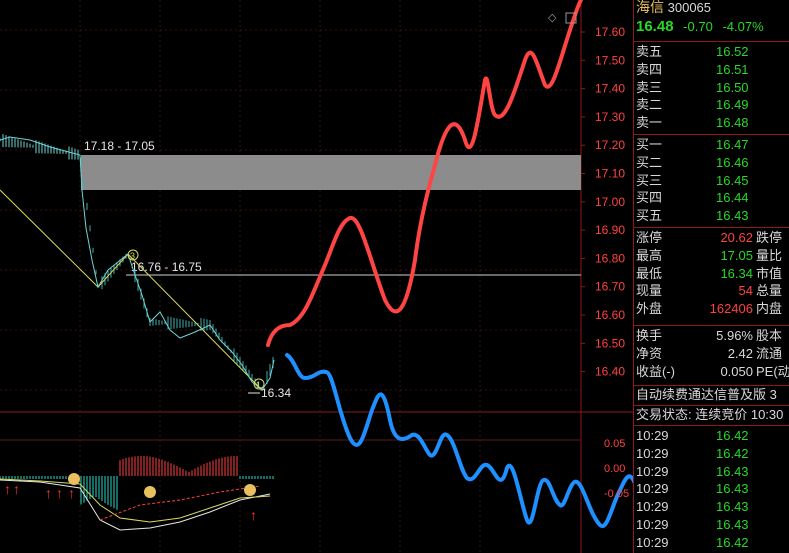 This screenshot has height=553, width=789. Describe the element at coordinates (616, 494) in the screenshot. I see `indicator-tick-label: -0.05` at that location.